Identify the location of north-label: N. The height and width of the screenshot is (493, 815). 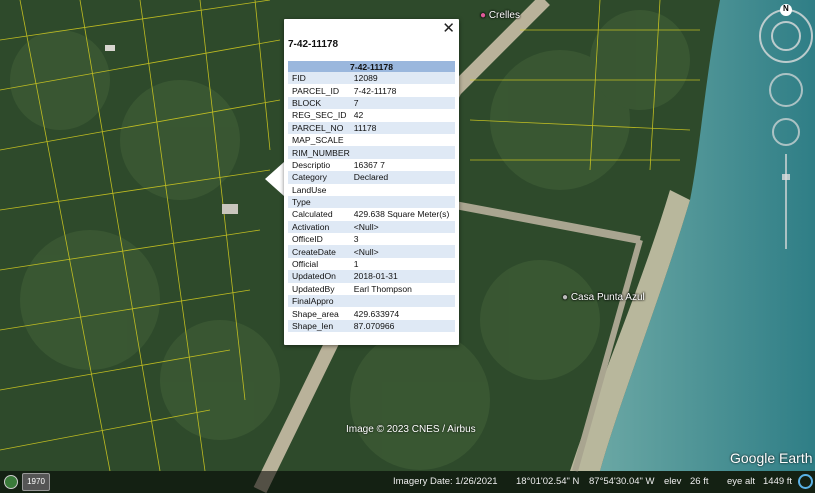
(786, 8).